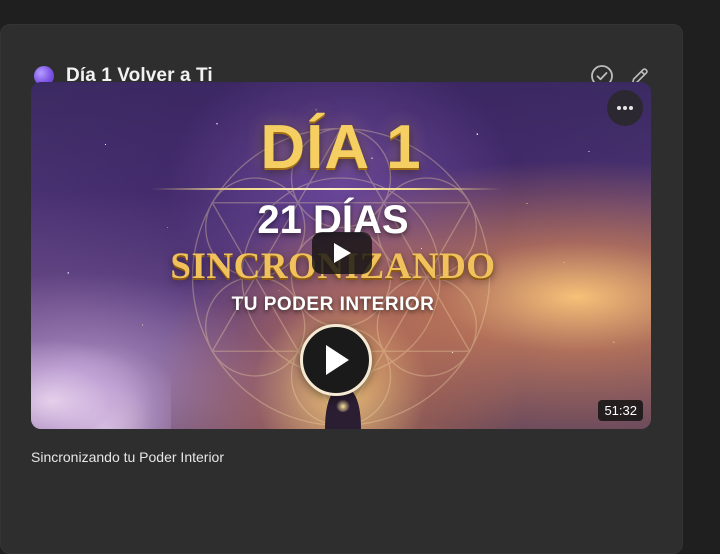  Describe the element at coordinates (620, 410) in the screenshot. I see `video-duration-badge: 51:32` at that location.